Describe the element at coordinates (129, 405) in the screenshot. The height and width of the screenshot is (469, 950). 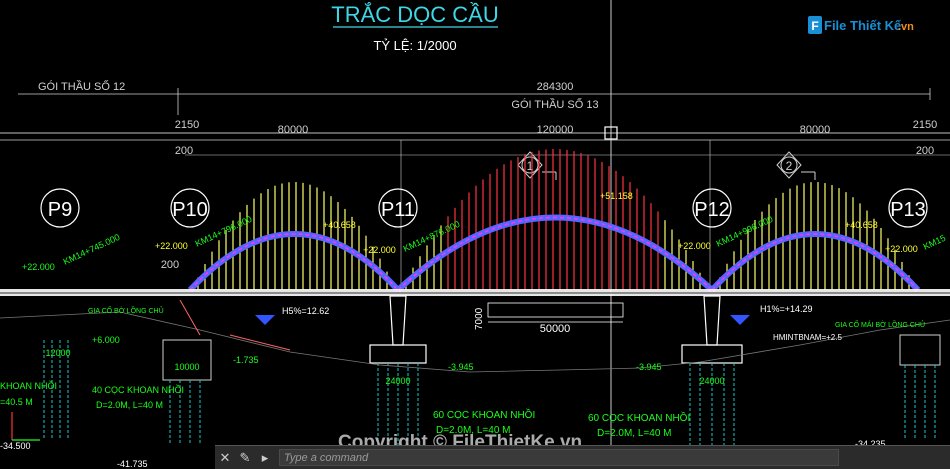
I see `pile-p10-size: D=2.0M, L=40 M` at that location.